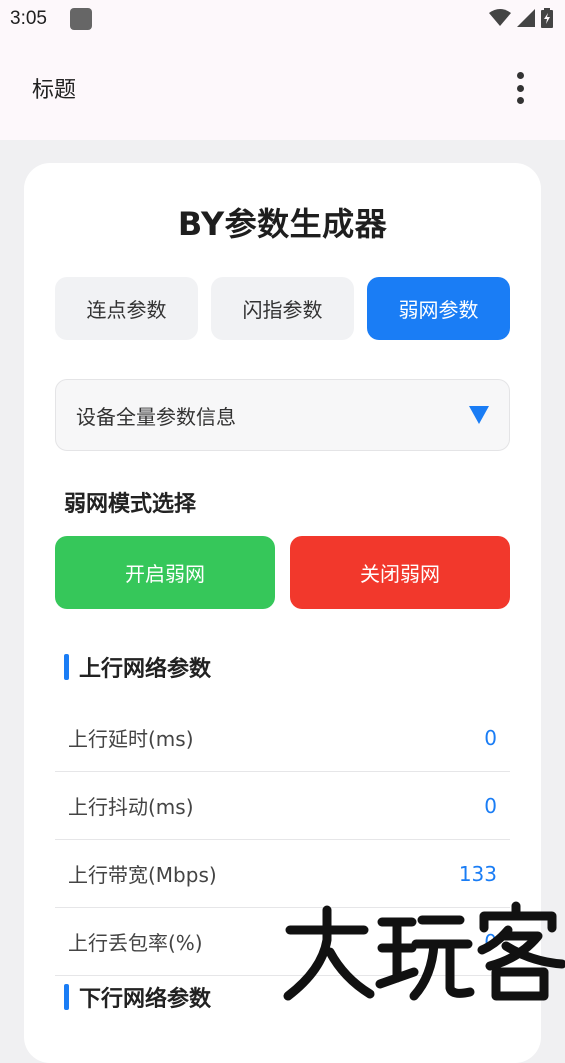  What do you see at coordinates (479, 415) in the screenshot?
I see `dropdown-arrow-icon` at bounding box center [479, 415].